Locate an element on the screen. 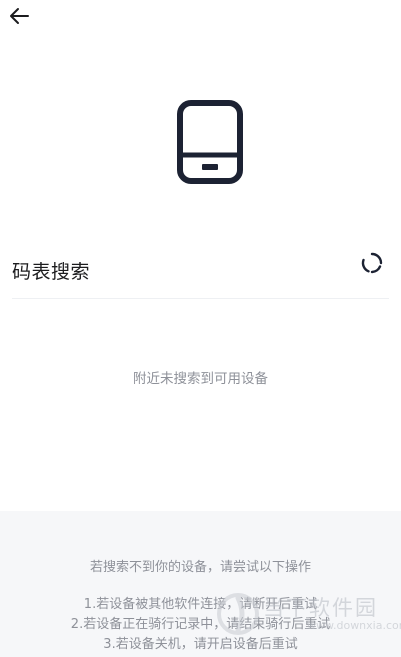 The image size is (401, 657). section-title: 码表搜索 is located at coordinates (51, 272).